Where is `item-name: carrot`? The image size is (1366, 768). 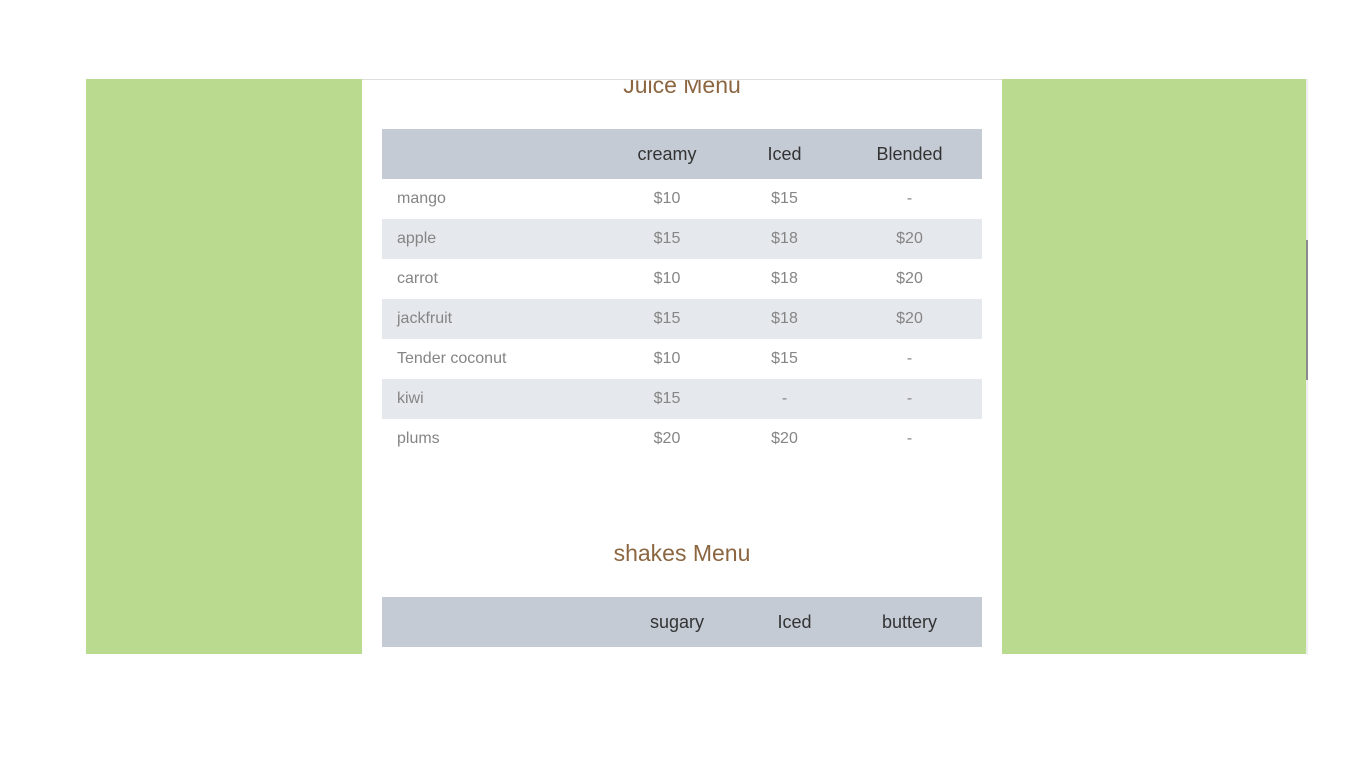
item-name: carrot is located at coordinates (417, 278).